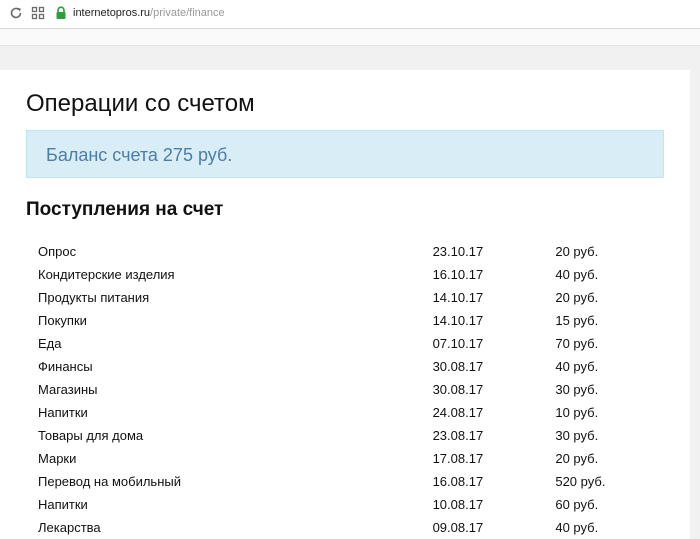 The width and height of the screenshot is (700, 539). What do you see at coordinates (106, 274) in the screenshot?
I see `transaction-name: Кондитерские изделия` at bounding box center [106, 274].